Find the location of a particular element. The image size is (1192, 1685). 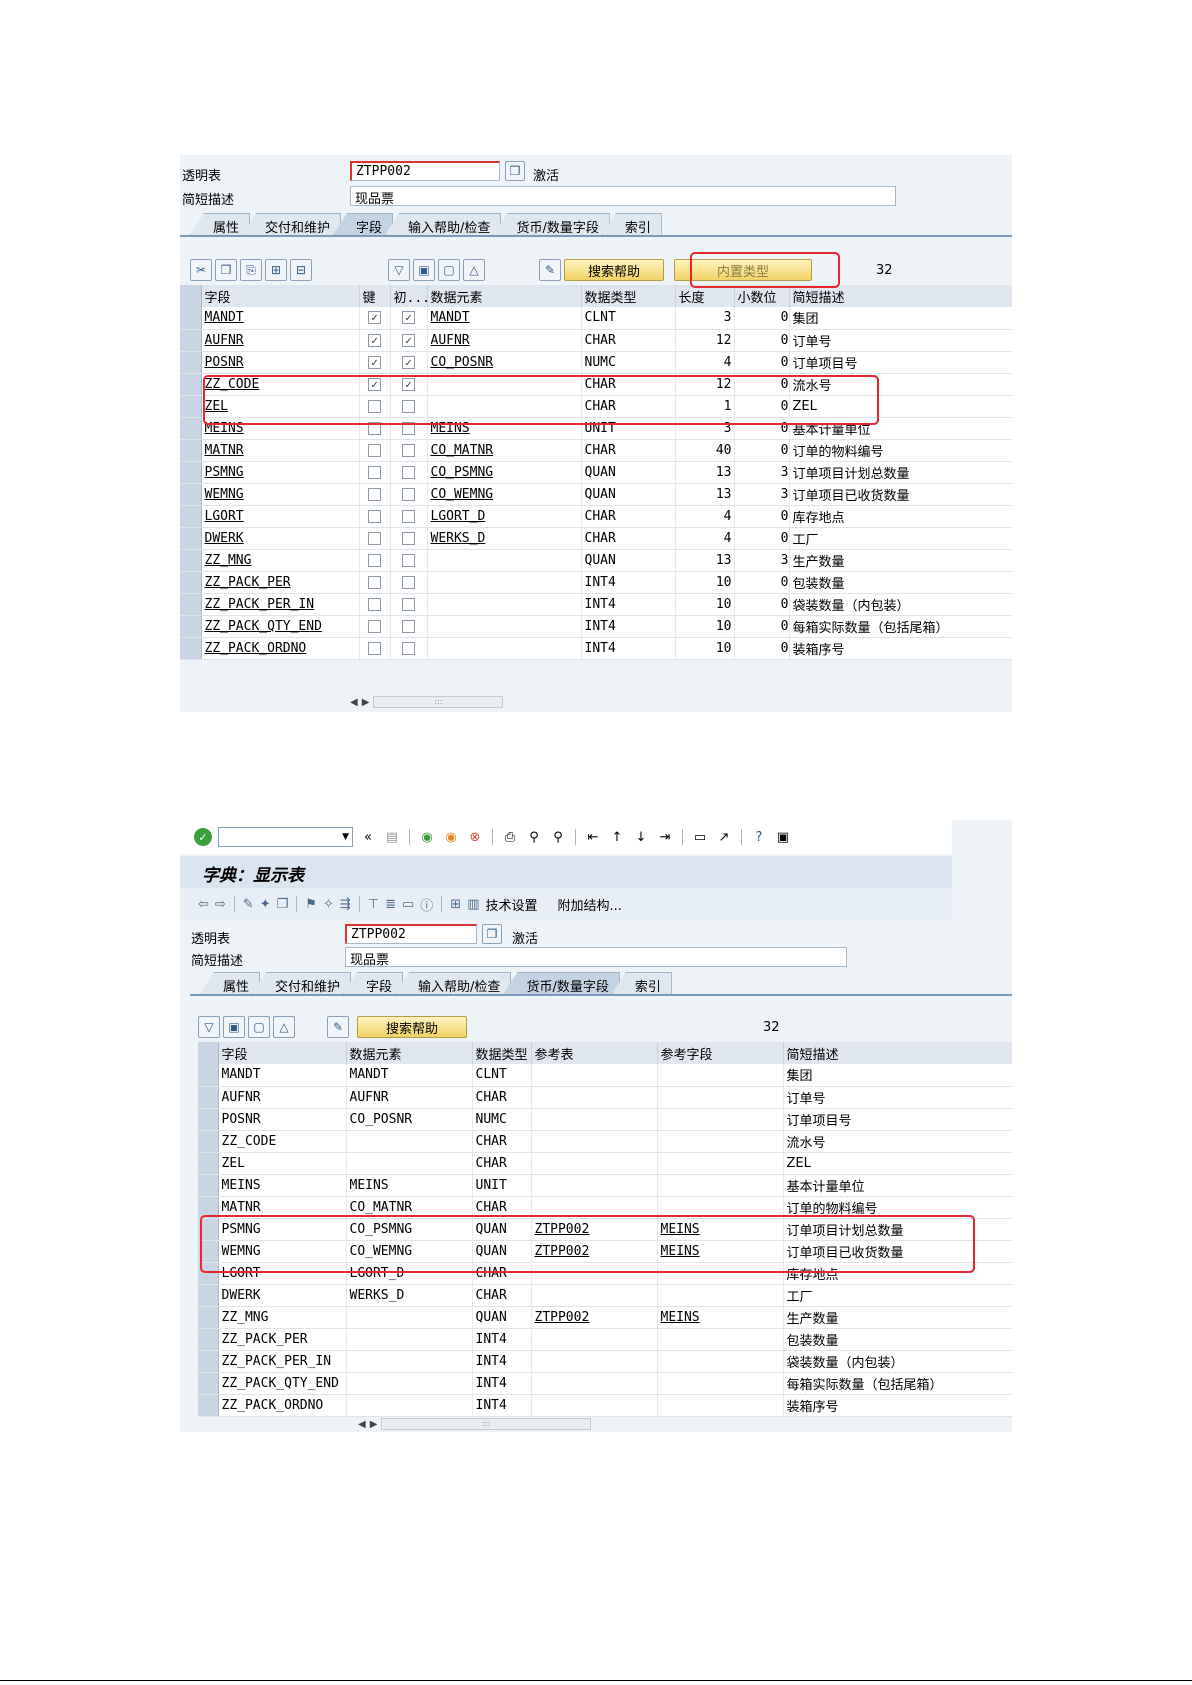

expand-icon: △ is located at coordinates (284, 1027).